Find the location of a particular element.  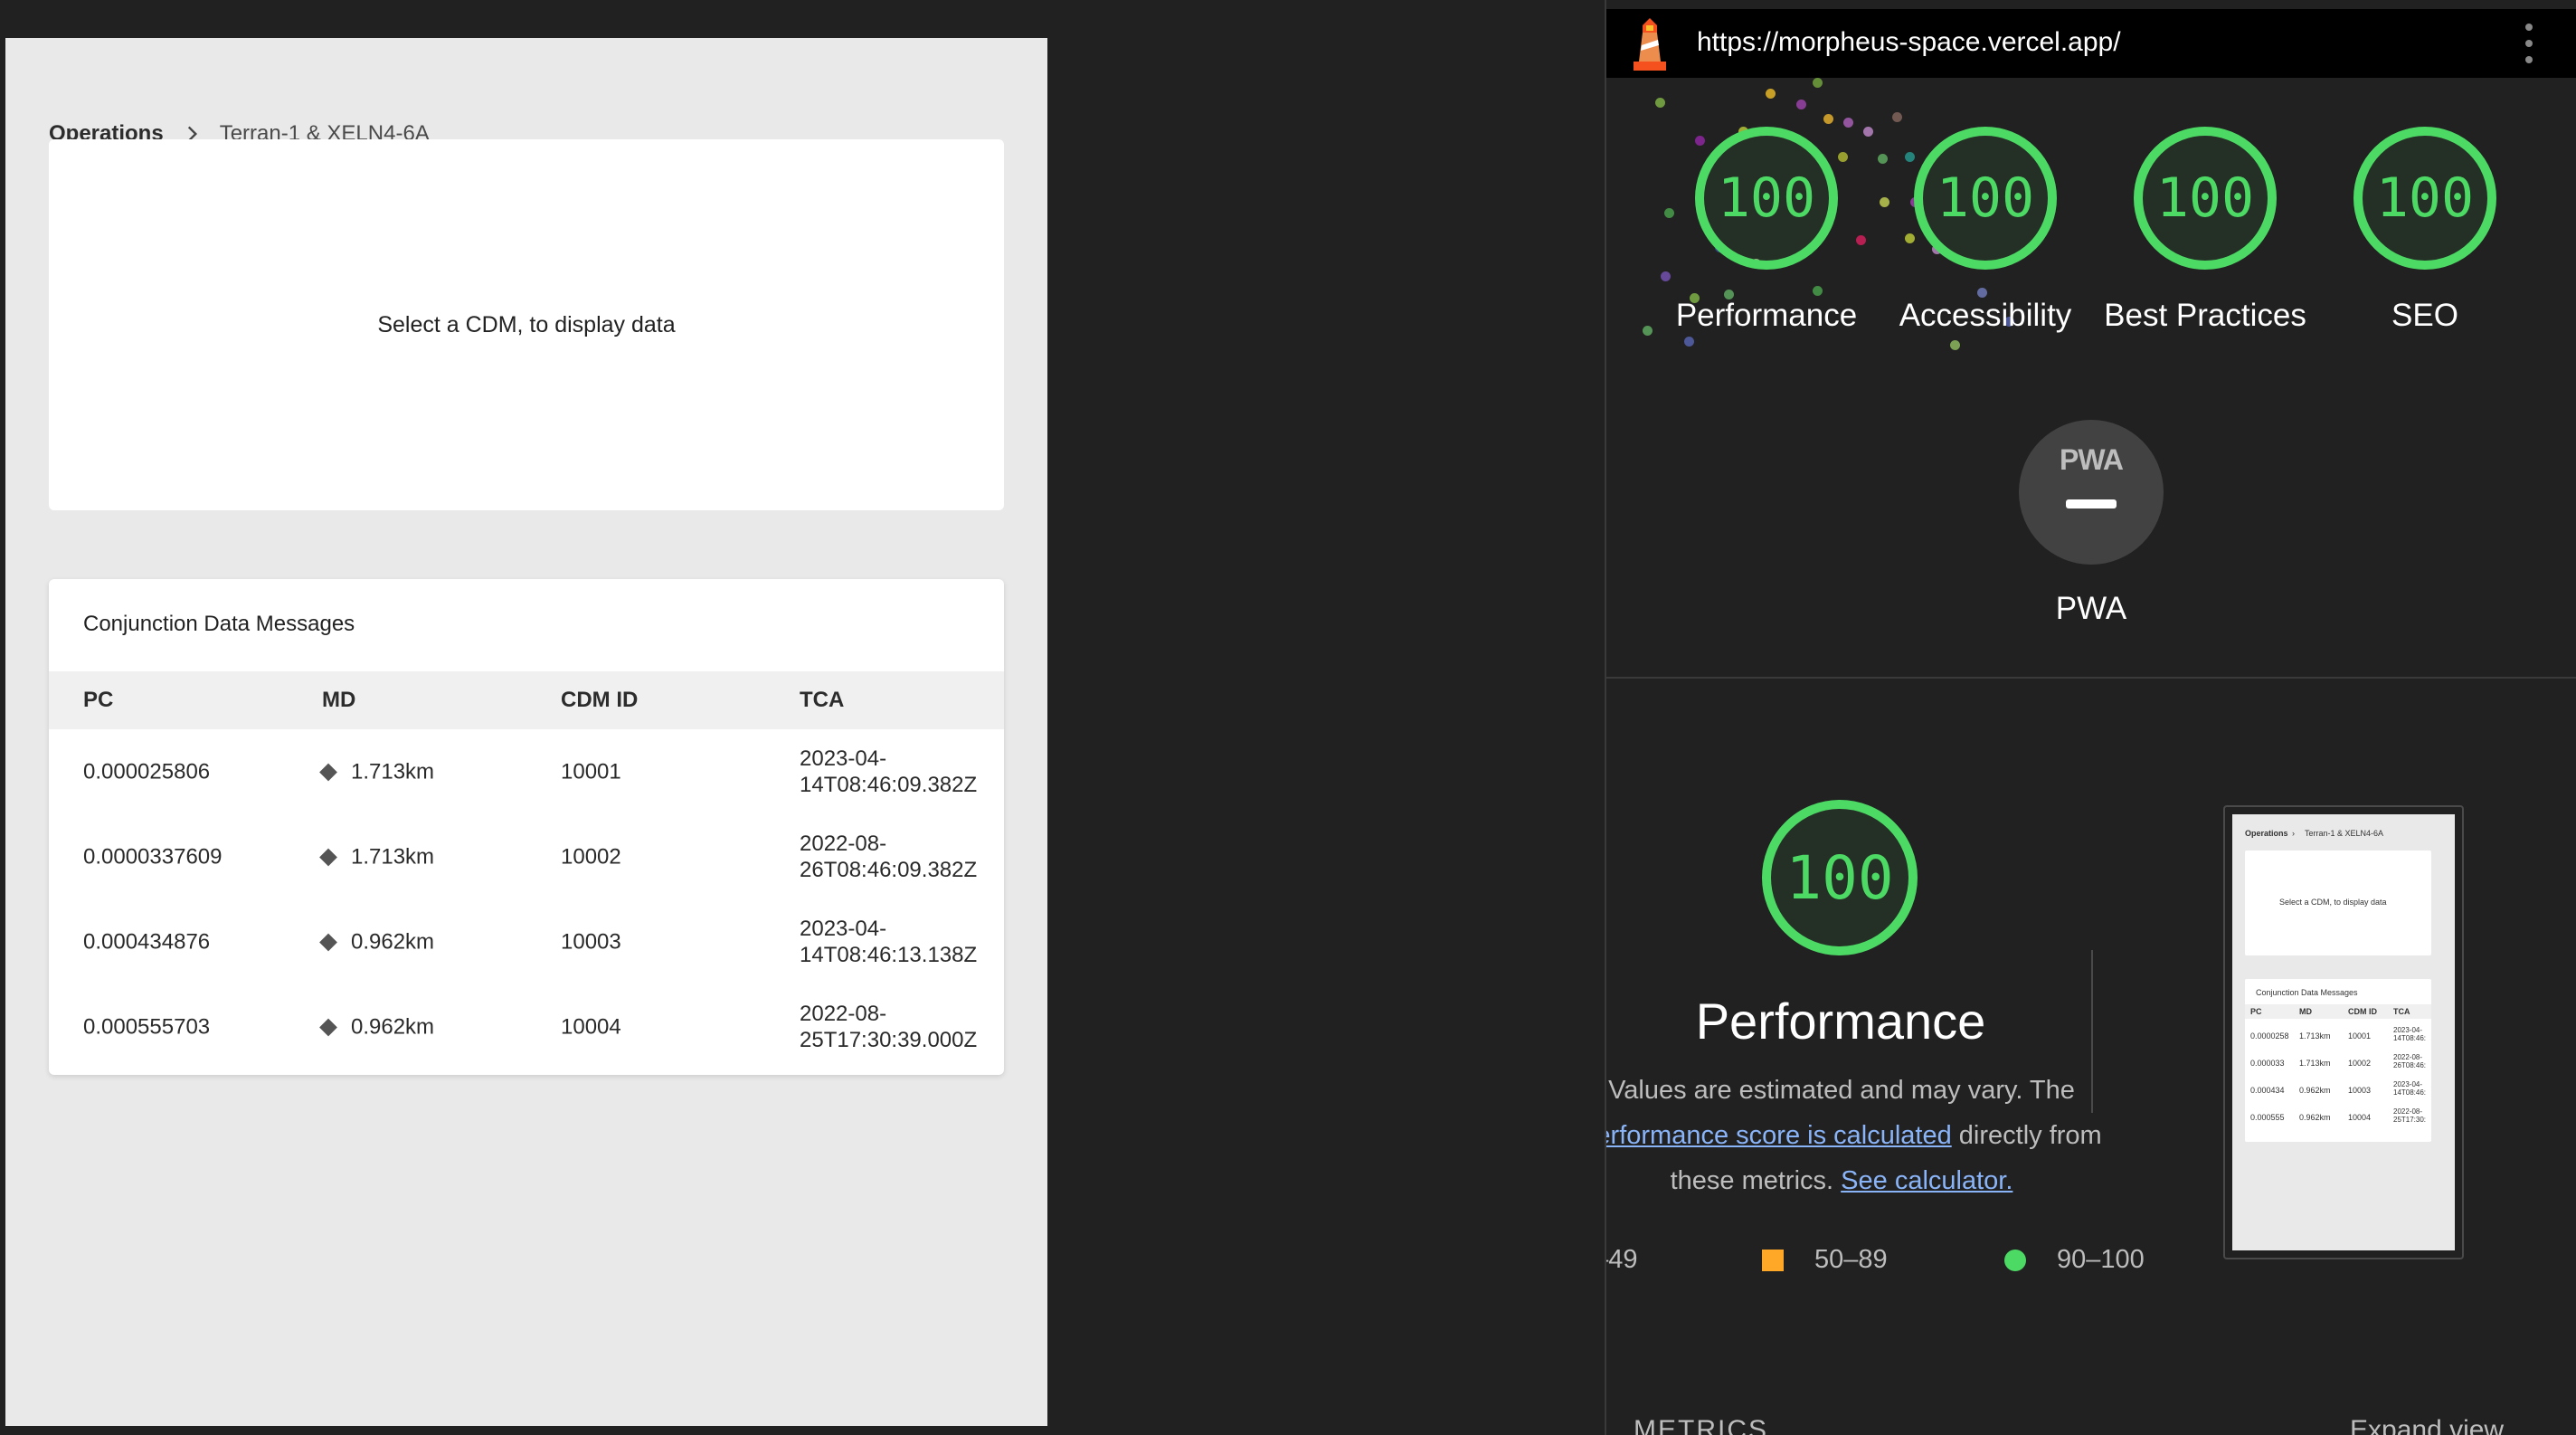

legend-pass-range: 90–100 is located at coordinates (2101, 1259).